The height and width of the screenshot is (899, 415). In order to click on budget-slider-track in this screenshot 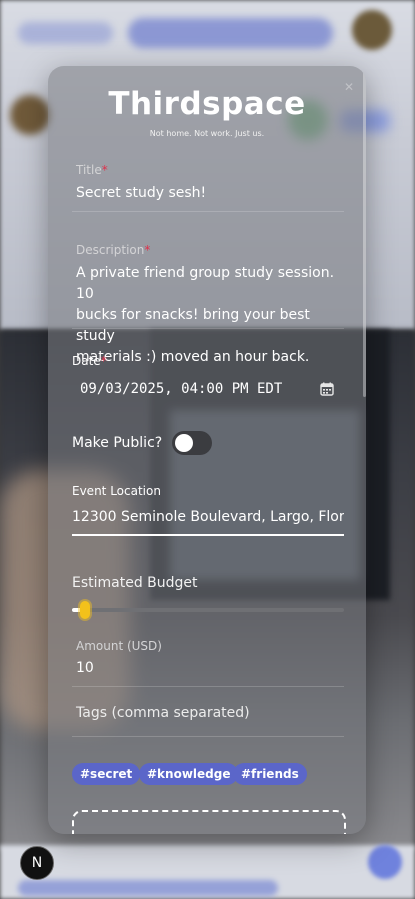, I will do `click(208, 610)`.